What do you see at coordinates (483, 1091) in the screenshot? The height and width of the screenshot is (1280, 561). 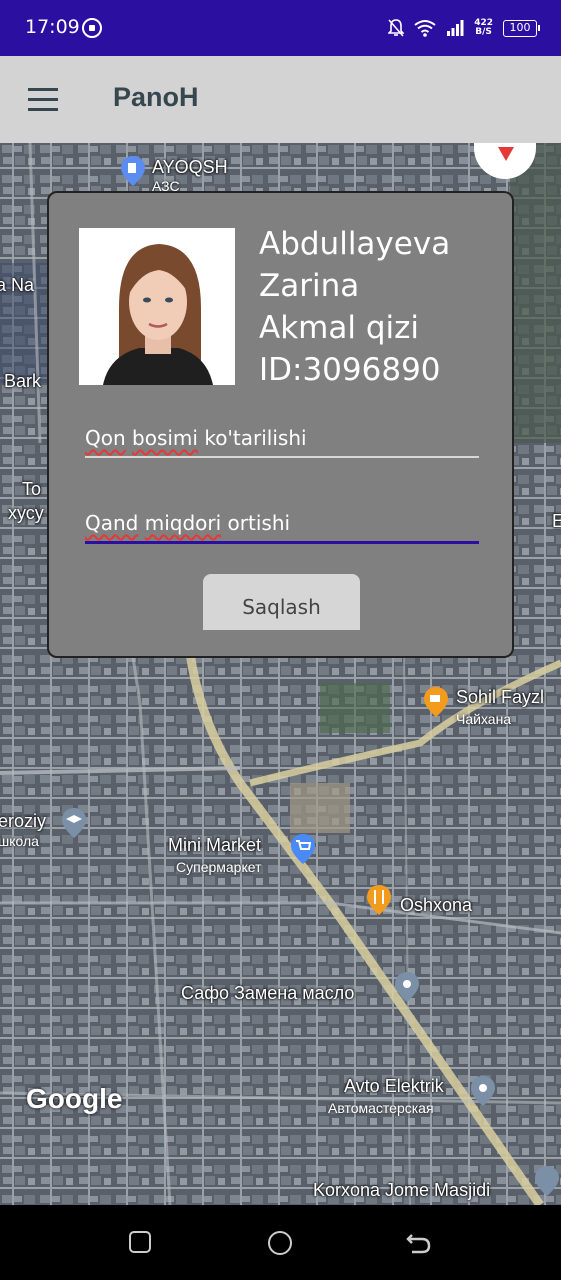 I see `auto-repair-pin-icon` at bounding box center [483, 1091].